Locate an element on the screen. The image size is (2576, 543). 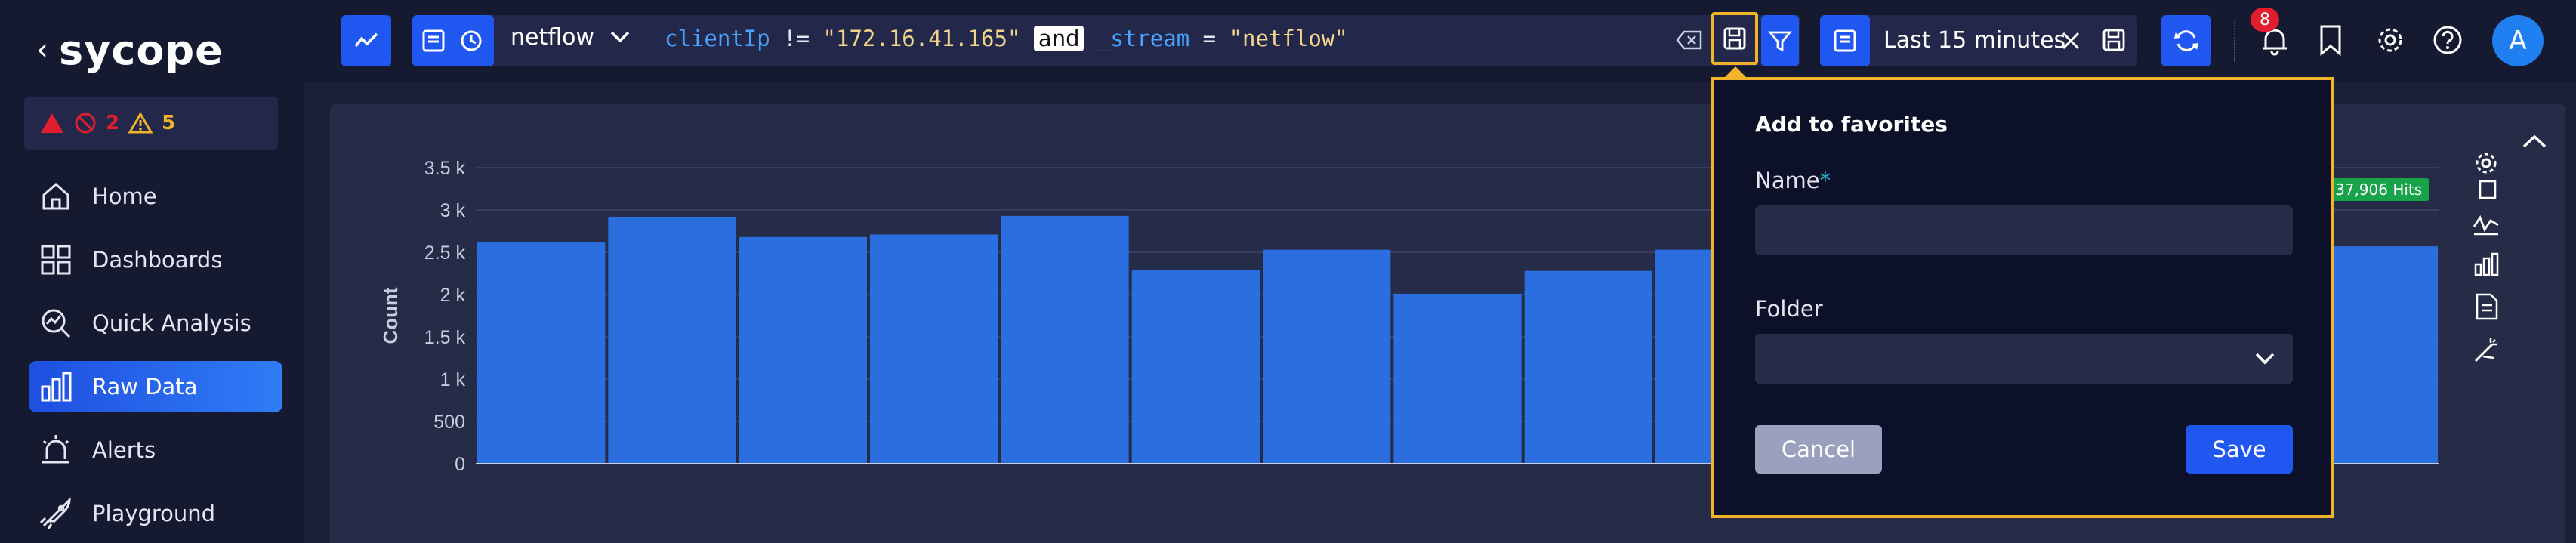
save-to-favorites-button is located at coordinates (1734, 38).